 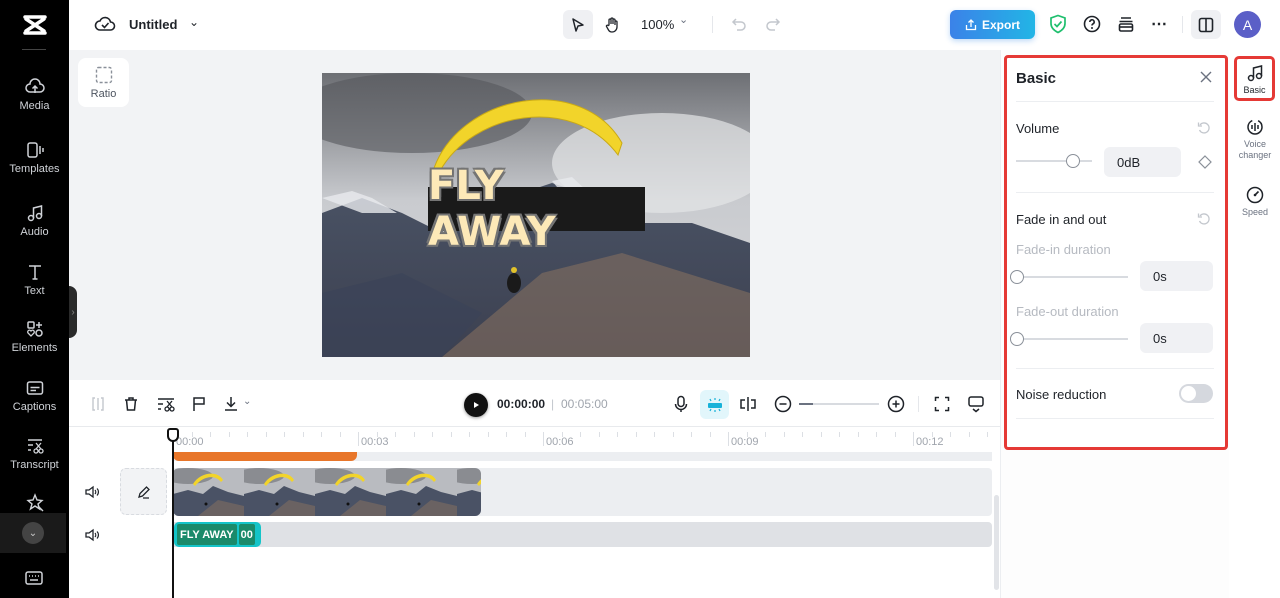 I want to click on nav-item-elements: Elements, so click(x=34, y=336).